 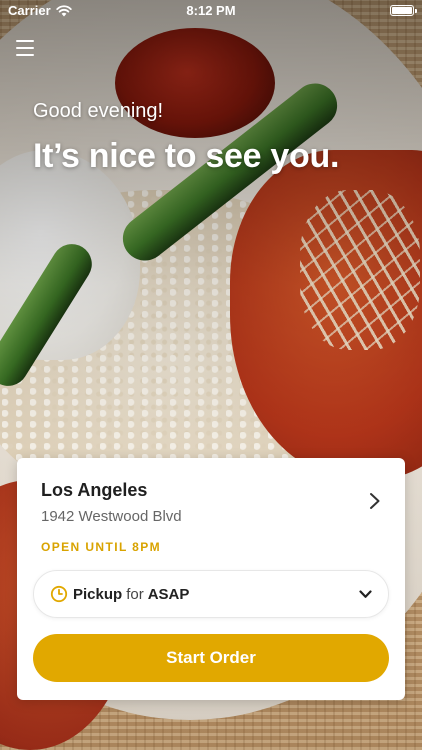 What do you see at coordinates (25, 48) in the screenshot?
I see `hamburger-menu-icon` at bounding box center [25, 48].